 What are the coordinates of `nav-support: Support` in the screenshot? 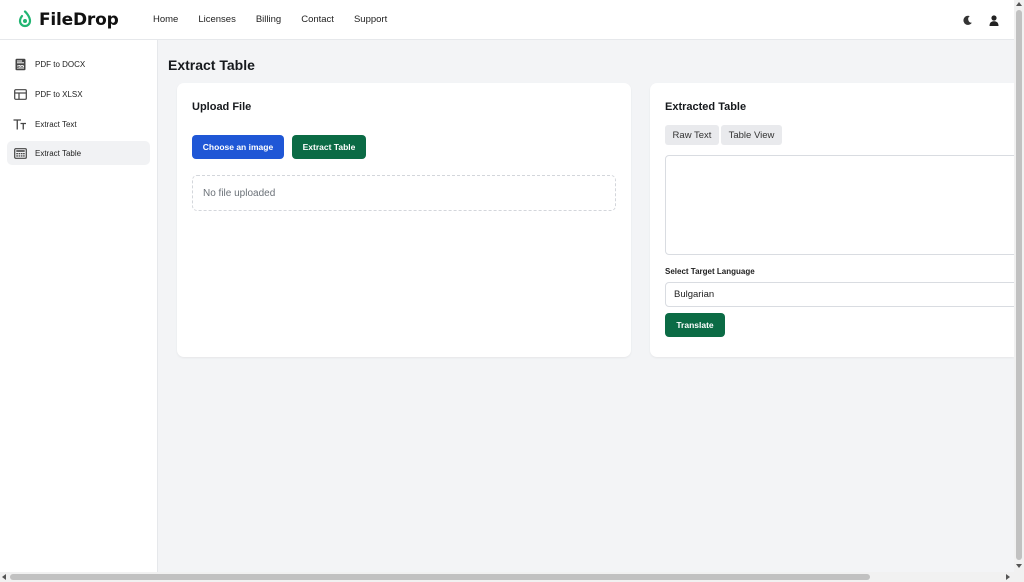 It's located at (370, 19).